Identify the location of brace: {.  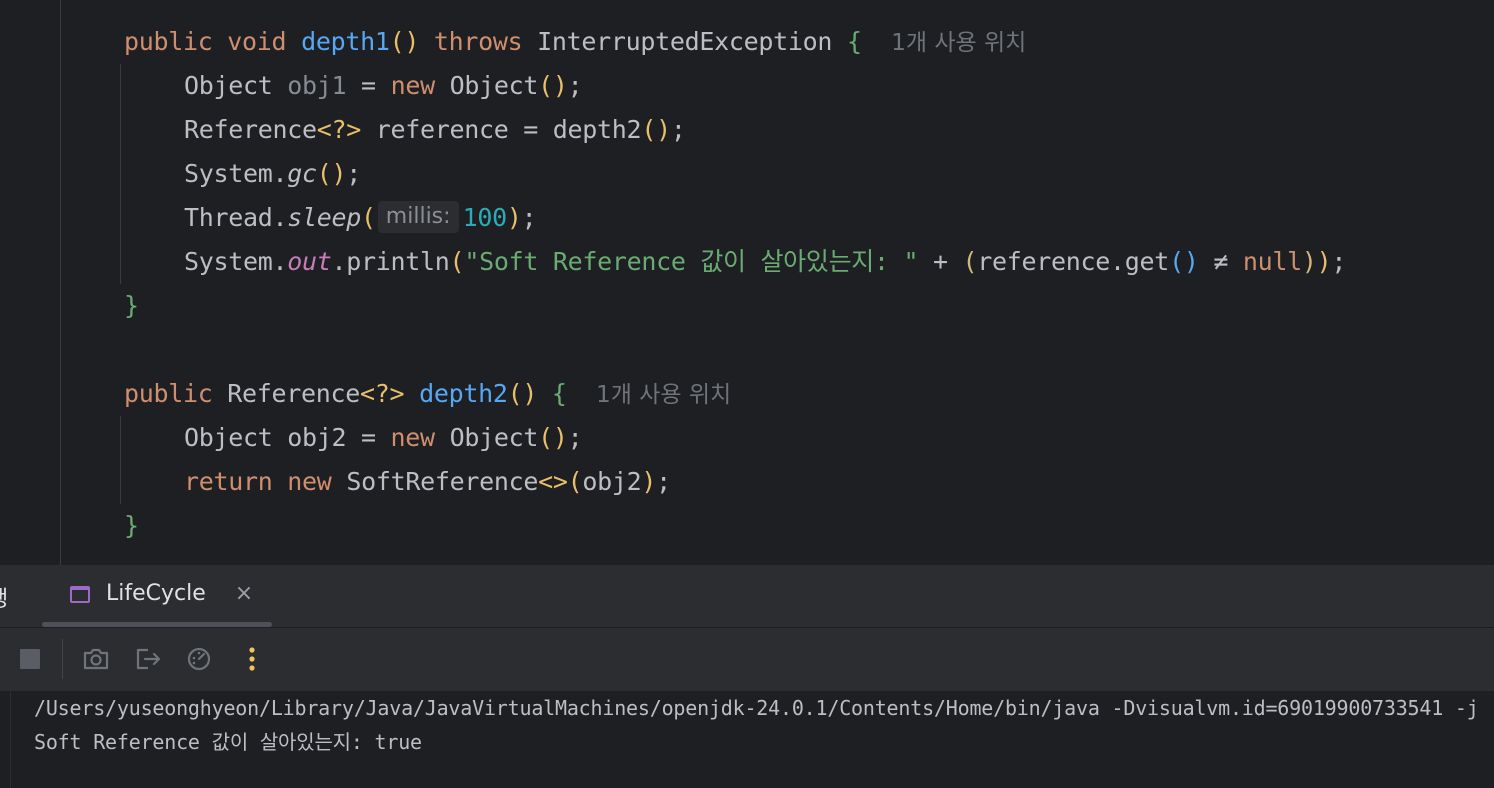
(559, 393).